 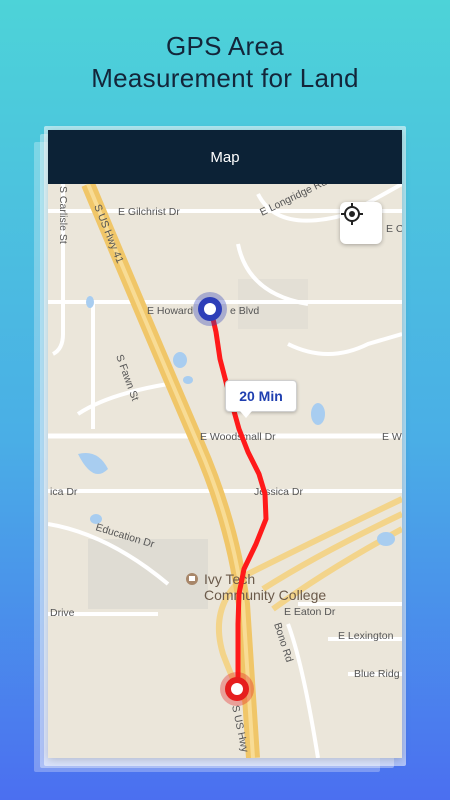 What do you see at coordinates (62, 613) in the screenshot?
I see `street-label: Drive` at bounding box center [62, 613].